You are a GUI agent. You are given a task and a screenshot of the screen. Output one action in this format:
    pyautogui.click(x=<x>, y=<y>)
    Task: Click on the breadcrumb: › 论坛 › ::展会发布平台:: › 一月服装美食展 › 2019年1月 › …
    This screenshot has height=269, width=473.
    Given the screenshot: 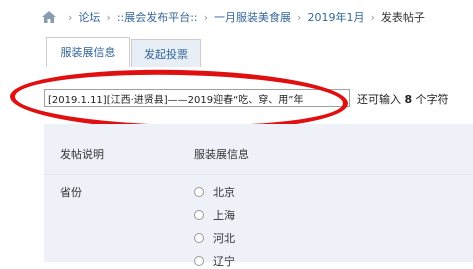 What is the action you would take?
    pyautogui.click(x=236, y=17)
    